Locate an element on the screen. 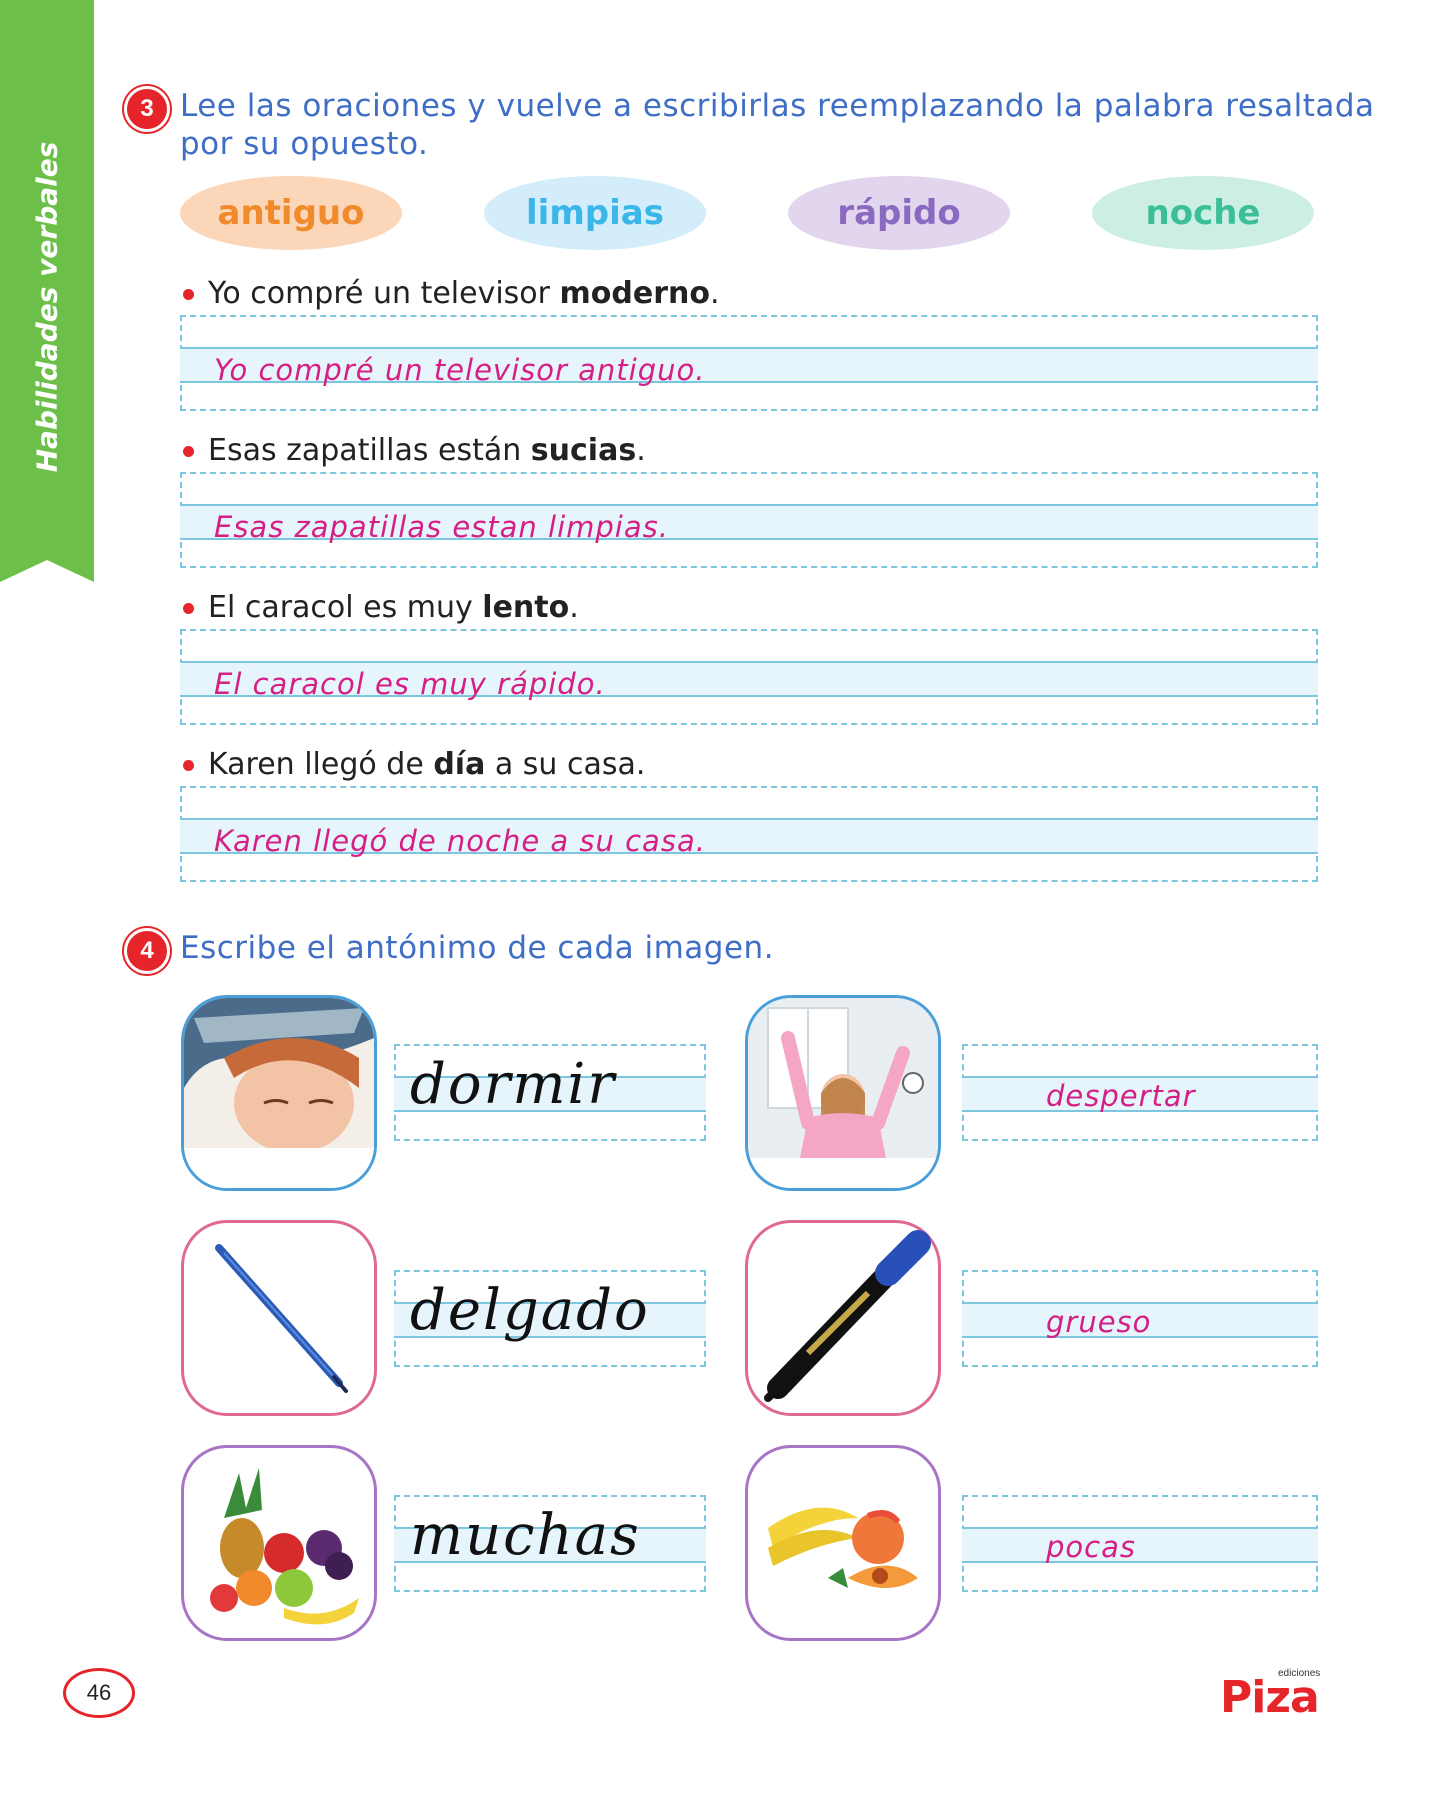 The height and width of the screenshot is (1800, 1452). word-bank-limpias: limpias is located at coordinates (595, 213).